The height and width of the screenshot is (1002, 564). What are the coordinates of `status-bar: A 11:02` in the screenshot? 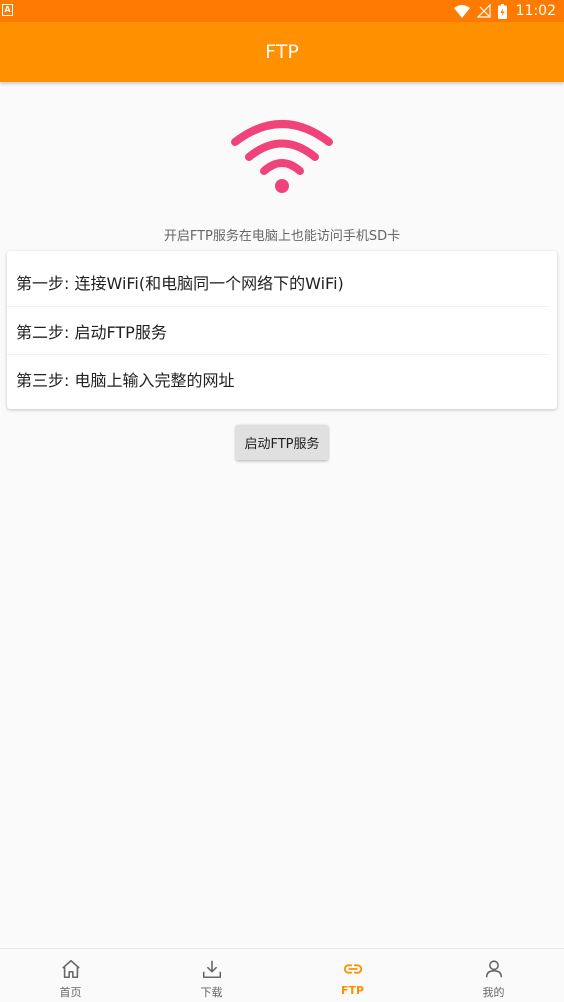 It's located at (282, 11).